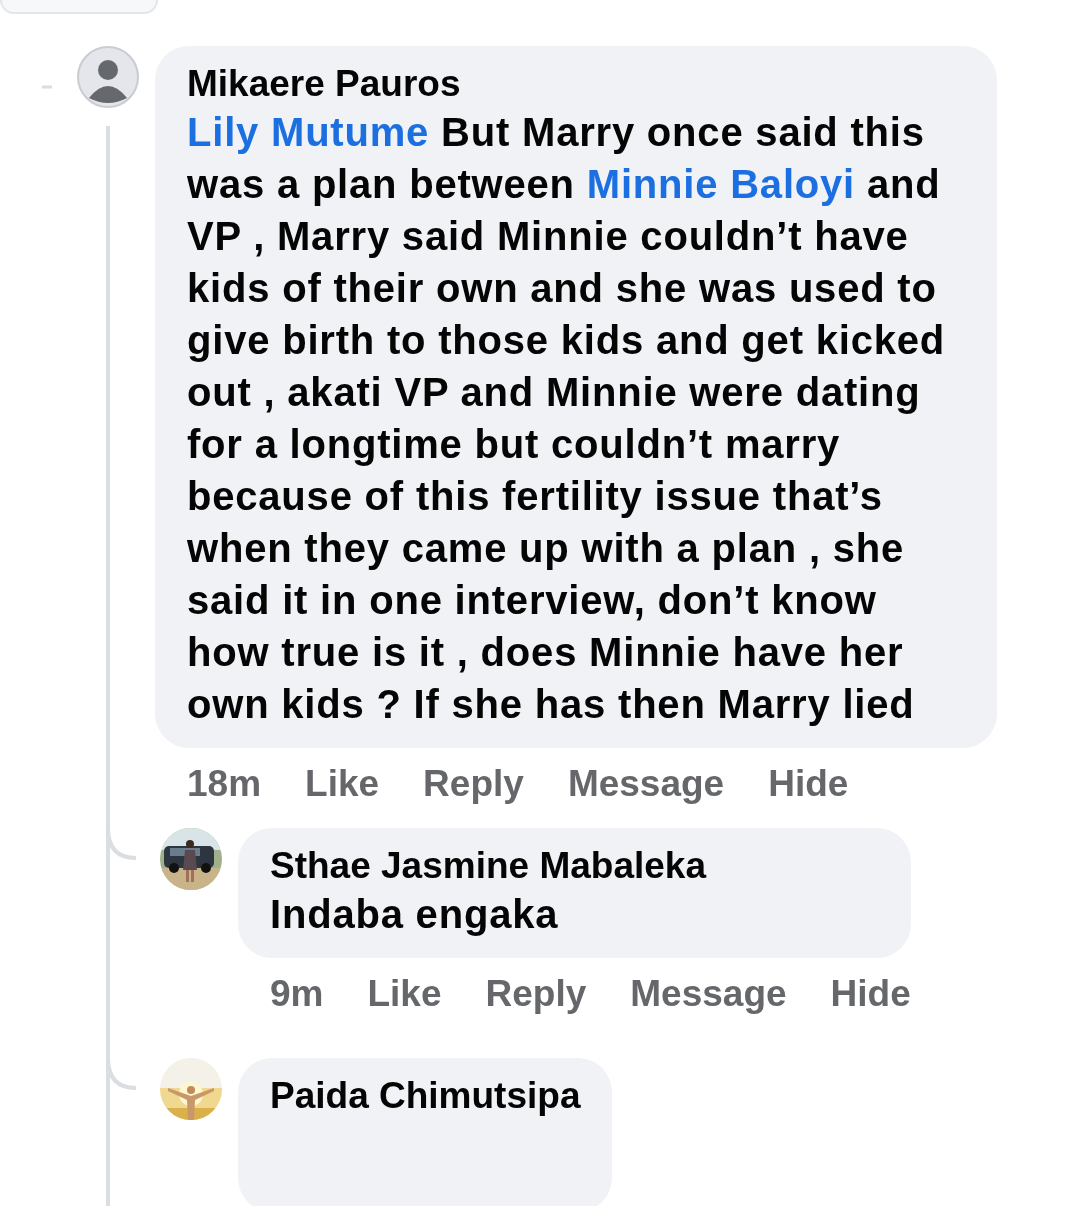 This screenshot has height=1206, width=1080. What do you see at coordinates (425, 1096) in the screenshot?
I see `comment-author: Paida Chimutsipa` at bounding box center [425, 1096].